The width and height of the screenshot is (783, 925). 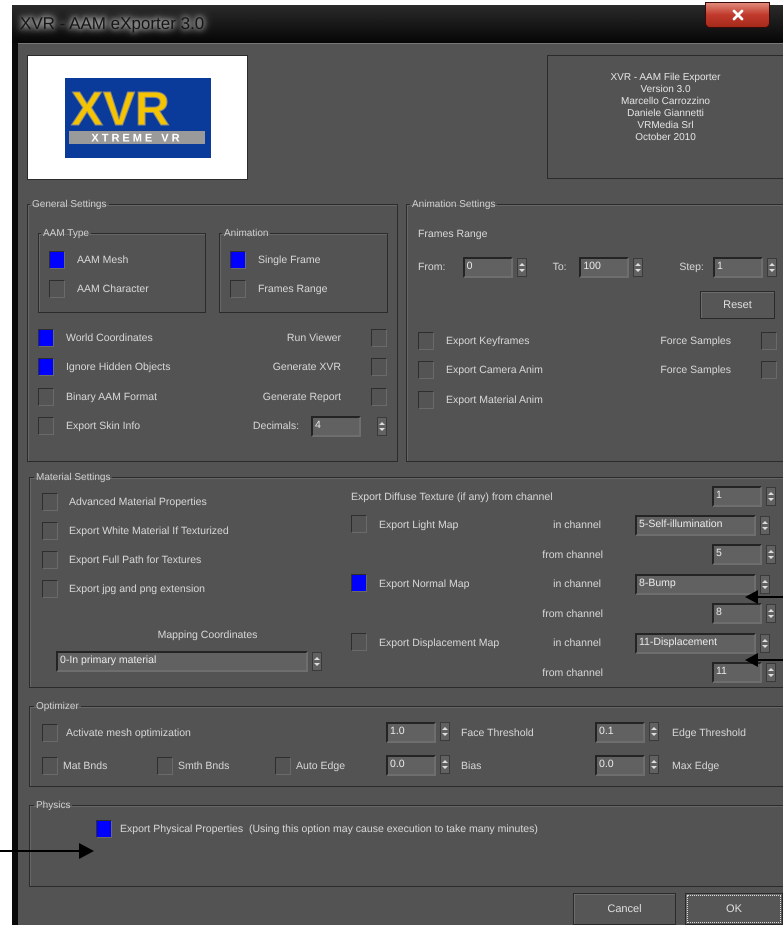 What do you see at coordinates (560, 267) in the screenshot?
I see `field-label: To:` at bounding box center [560, 267].